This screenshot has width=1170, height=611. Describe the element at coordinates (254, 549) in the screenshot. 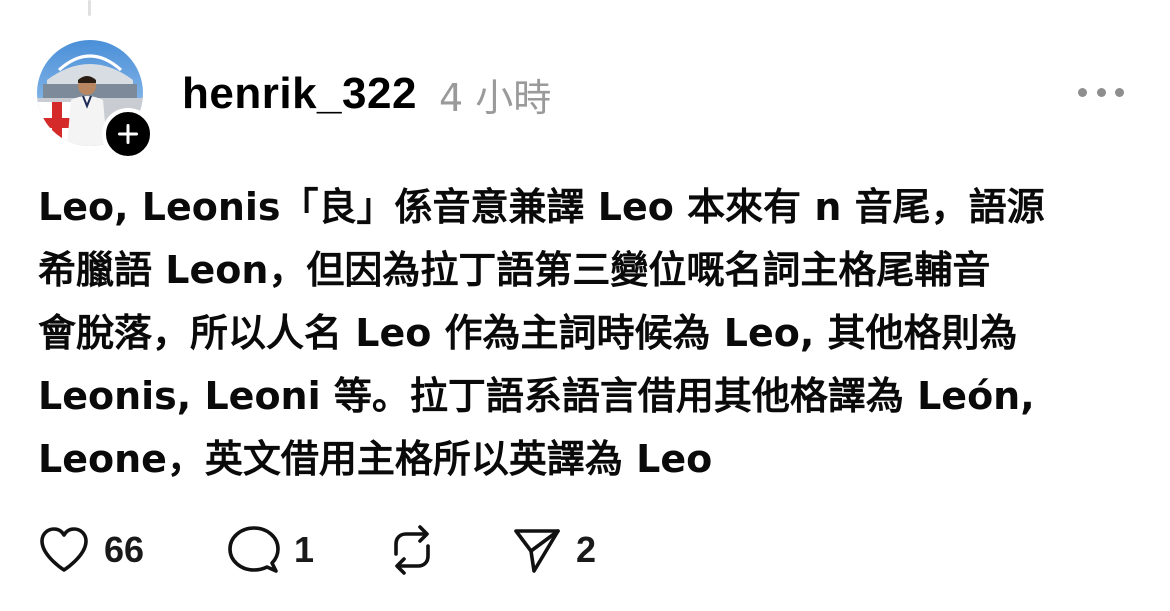

I see `comment-bubble-icon` at that location.